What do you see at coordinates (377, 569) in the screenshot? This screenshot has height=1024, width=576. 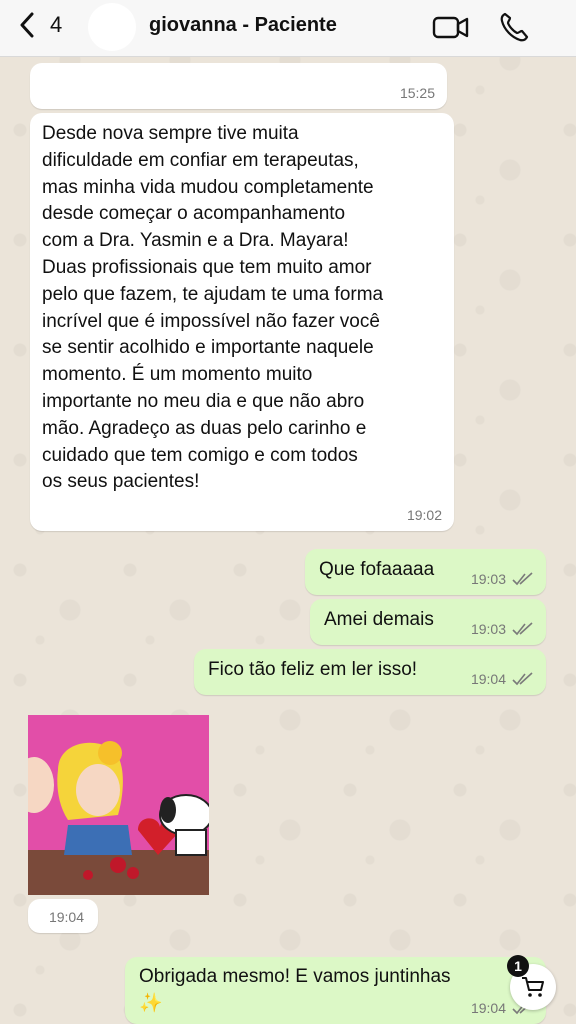 I see `message-text: Que fofaaaaa` at bounding box center [377, 569].